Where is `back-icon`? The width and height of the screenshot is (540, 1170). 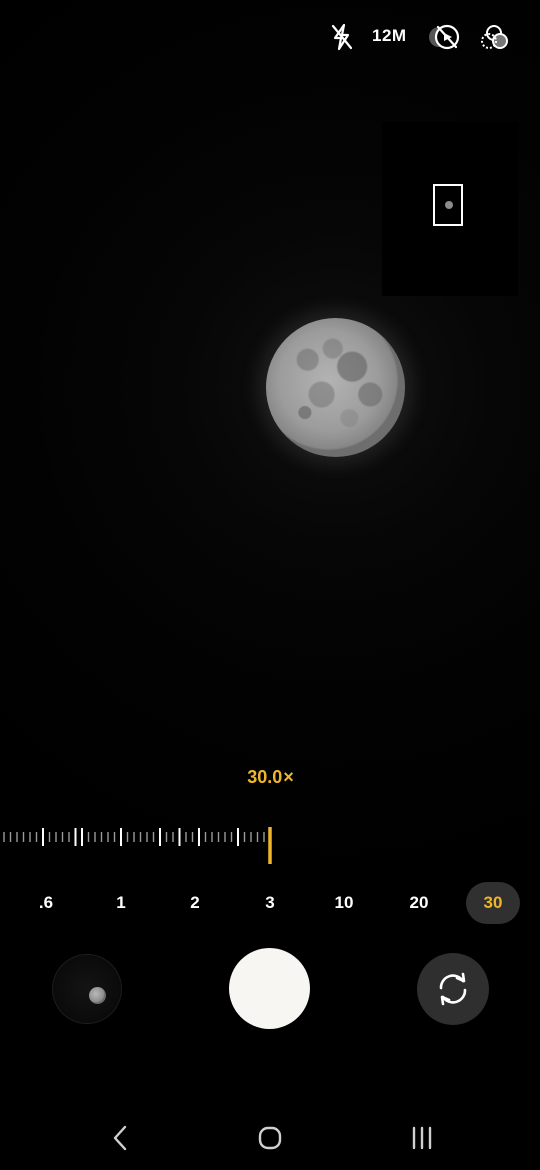 back-icon is located at coordinates (120, 1138).